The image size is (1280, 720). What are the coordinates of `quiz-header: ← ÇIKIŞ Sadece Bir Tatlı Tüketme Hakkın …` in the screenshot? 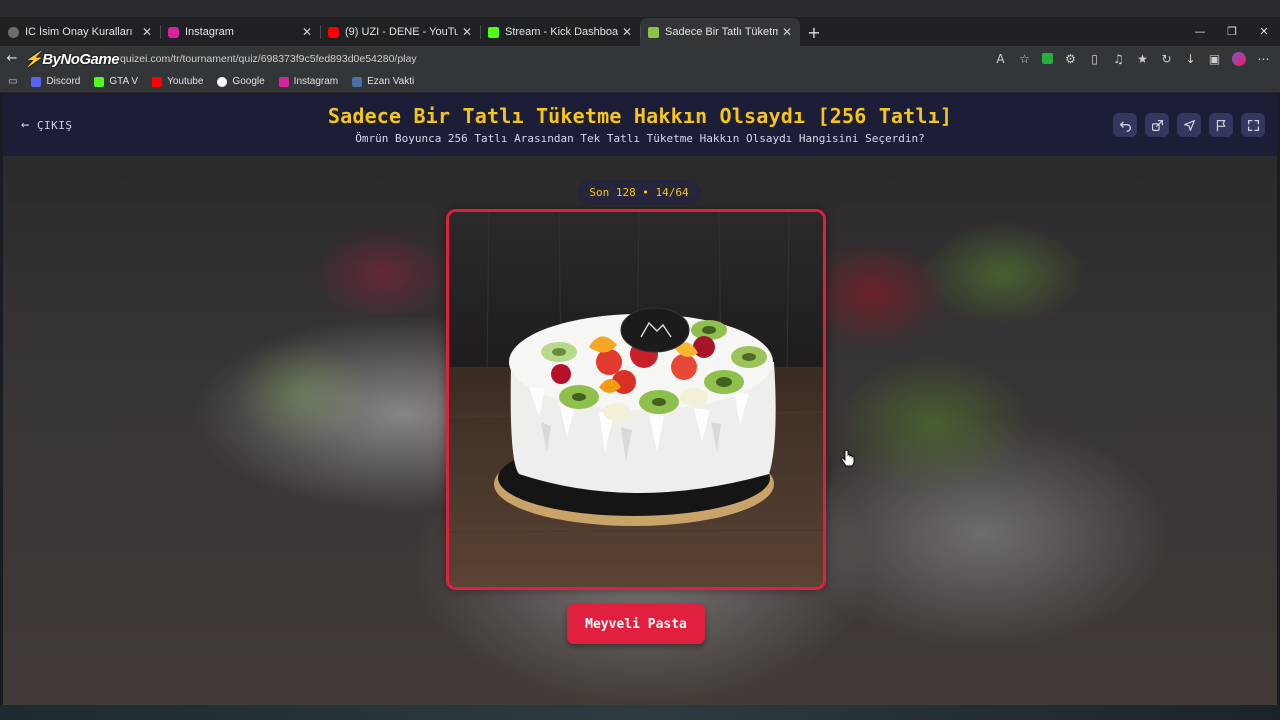 It's located at (640, 125).